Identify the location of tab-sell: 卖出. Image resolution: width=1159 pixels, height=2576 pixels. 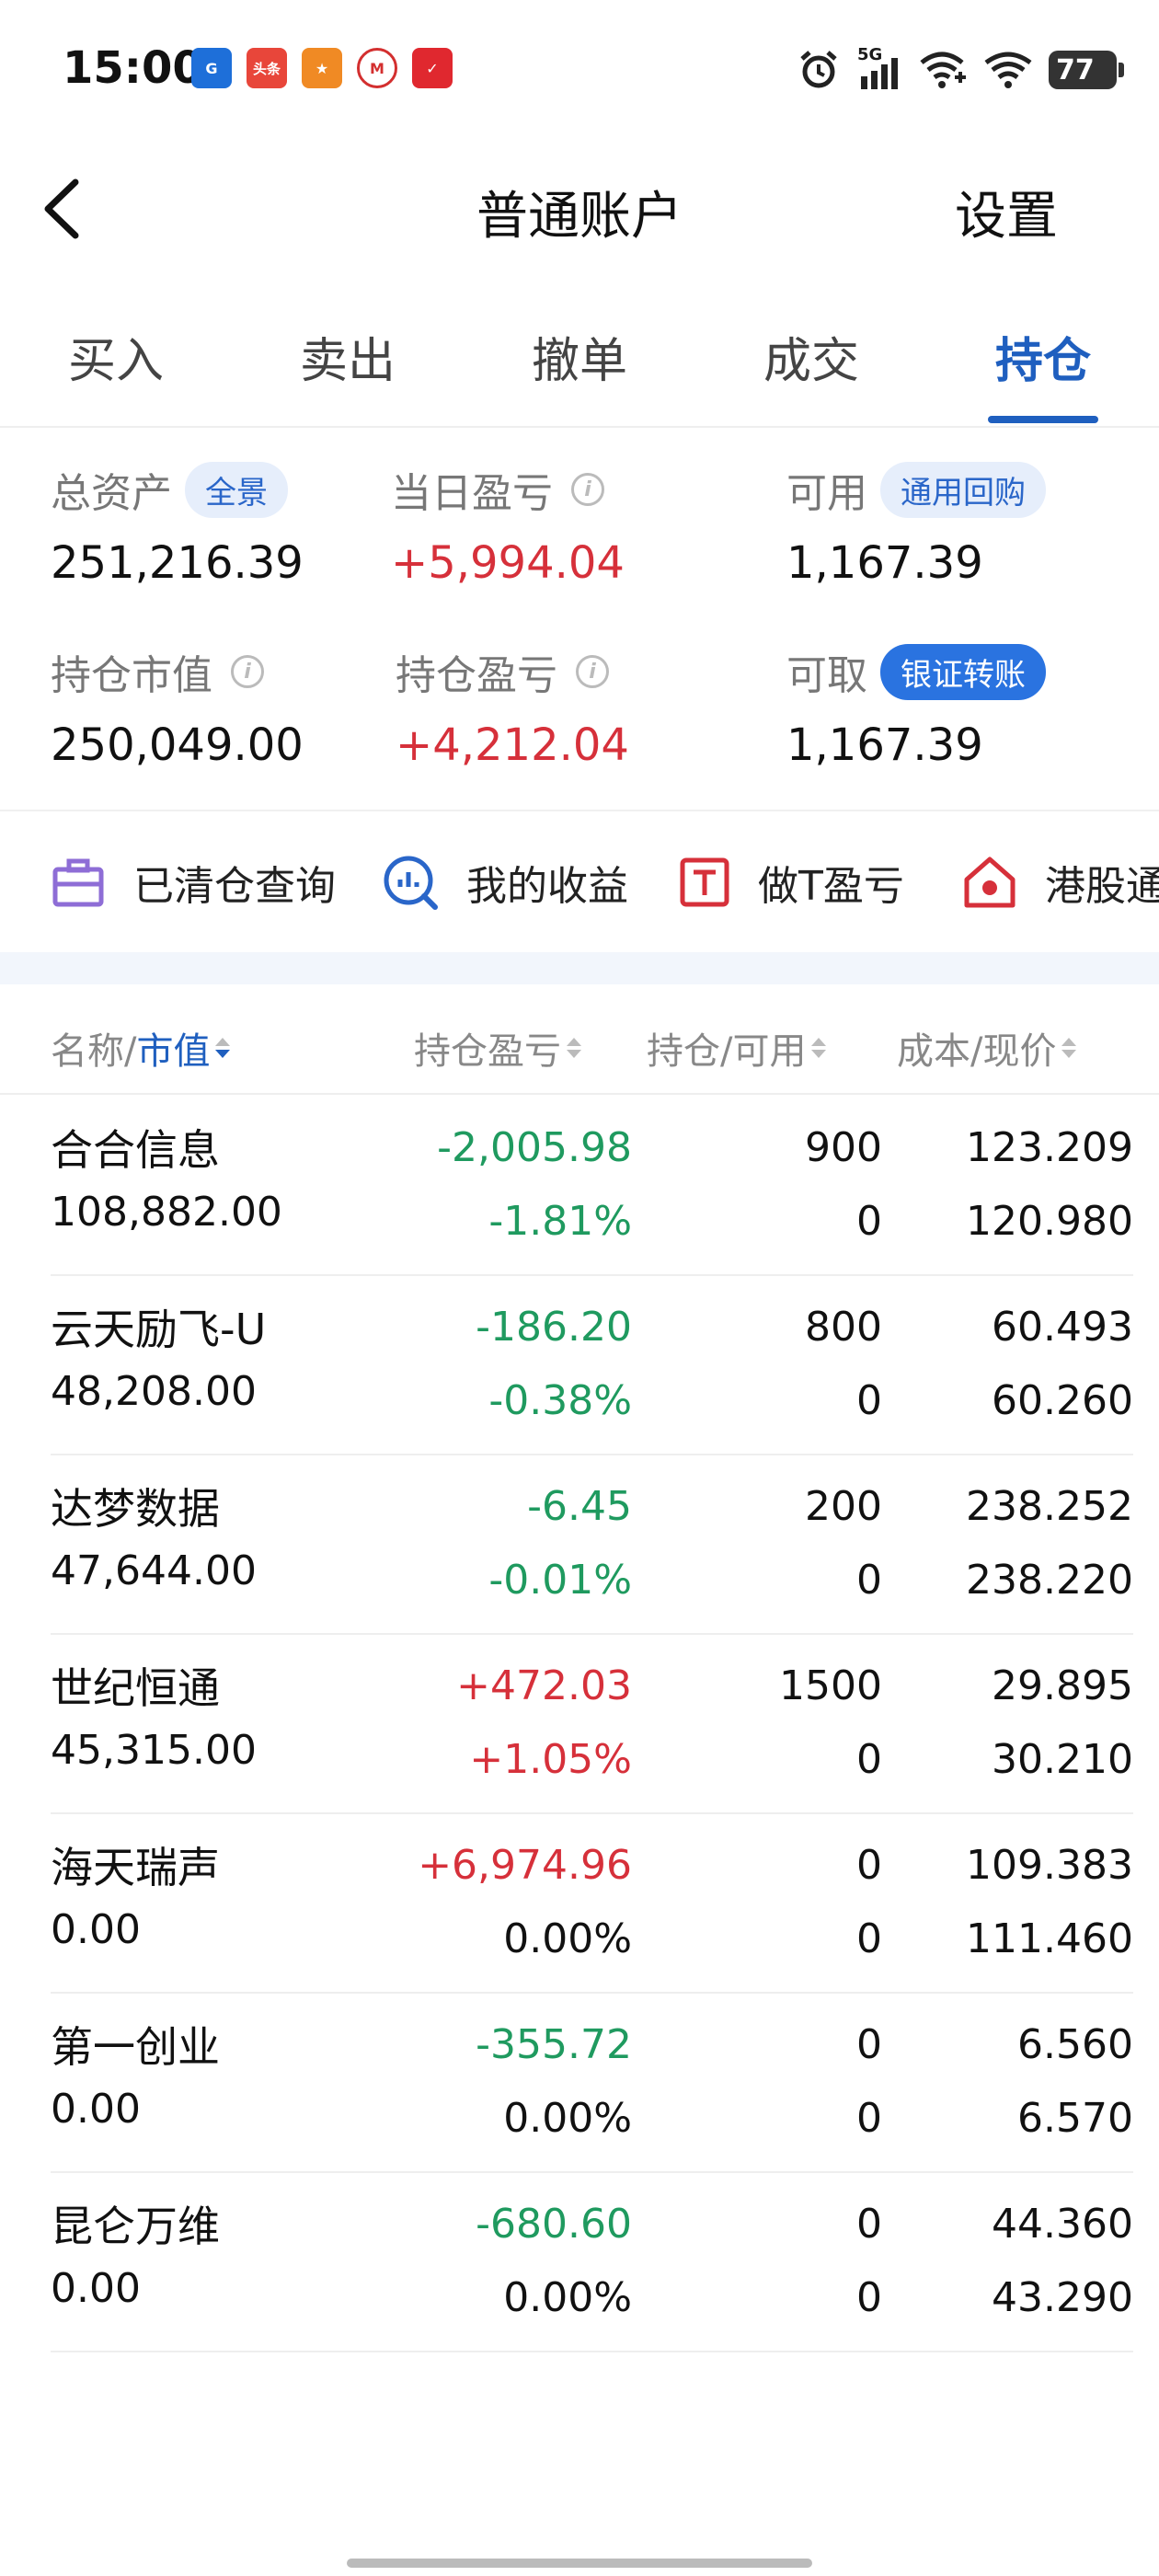
(348, 356).